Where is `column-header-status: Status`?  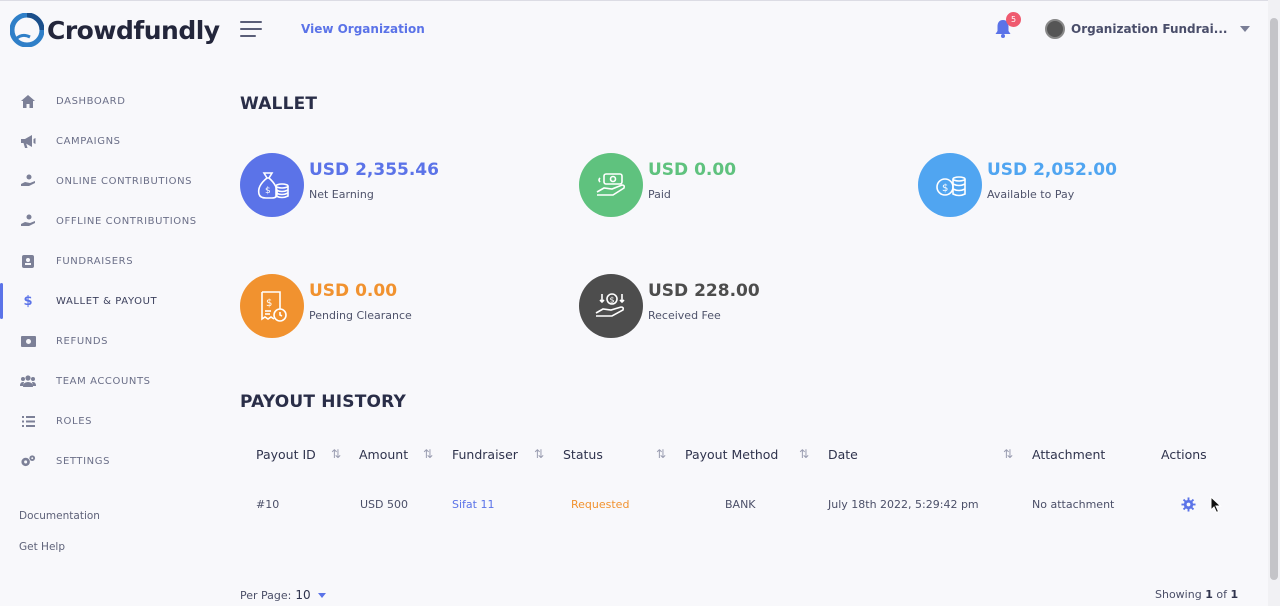 column-header-status: Status is located at coordinates (583, 454).